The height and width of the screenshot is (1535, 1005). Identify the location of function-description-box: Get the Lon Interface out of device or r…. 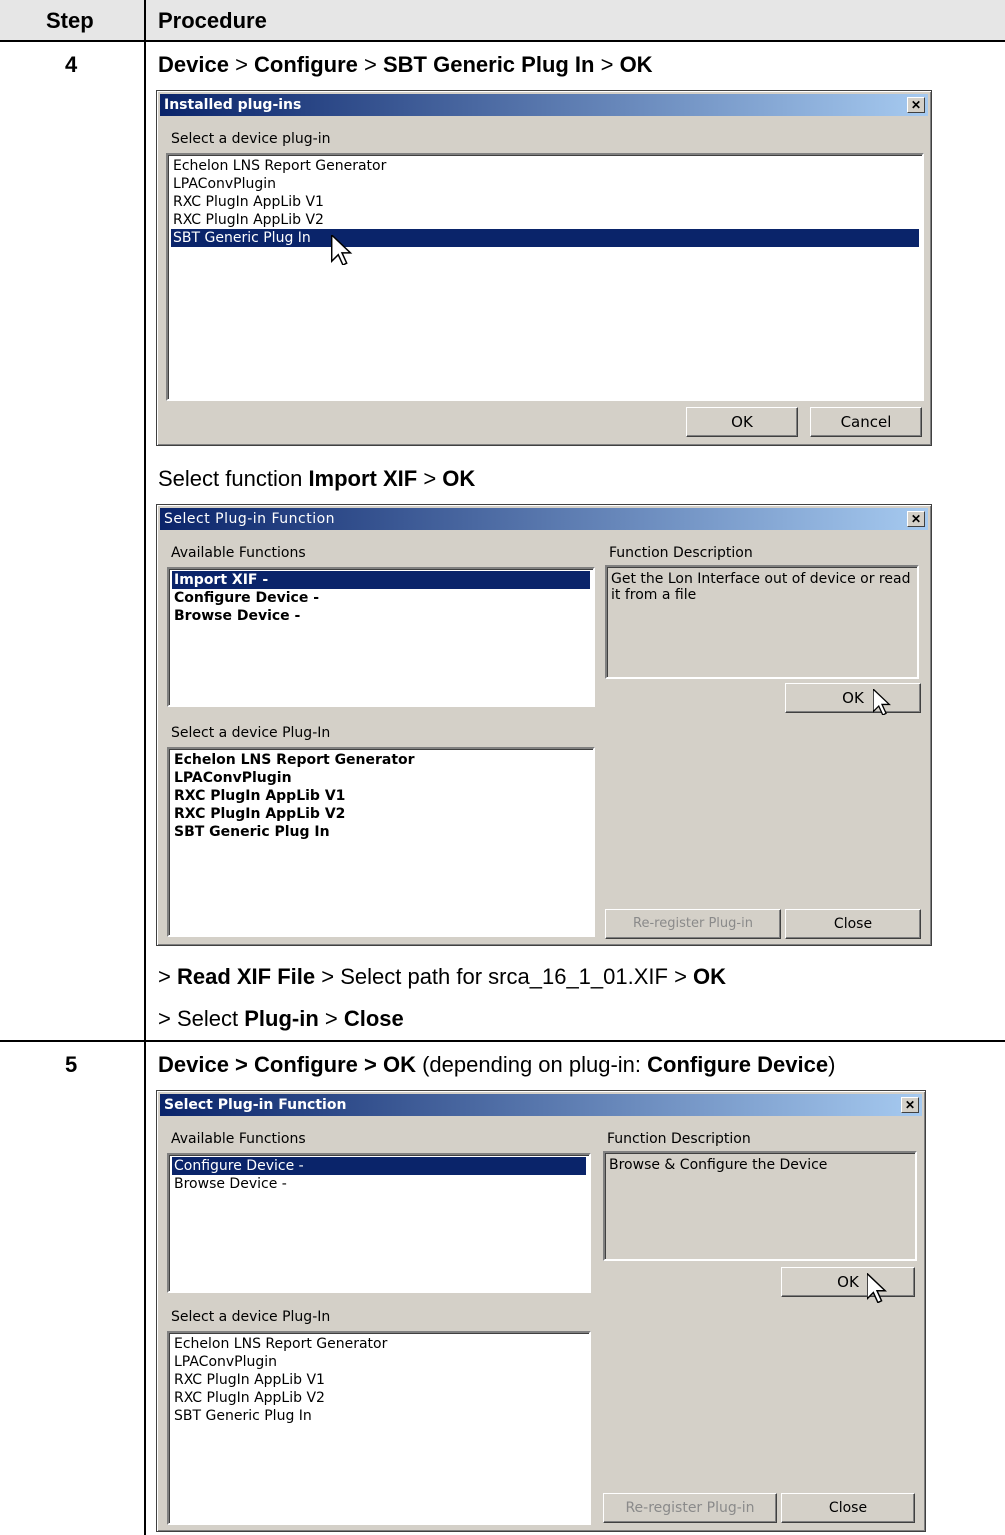
(762, 622).